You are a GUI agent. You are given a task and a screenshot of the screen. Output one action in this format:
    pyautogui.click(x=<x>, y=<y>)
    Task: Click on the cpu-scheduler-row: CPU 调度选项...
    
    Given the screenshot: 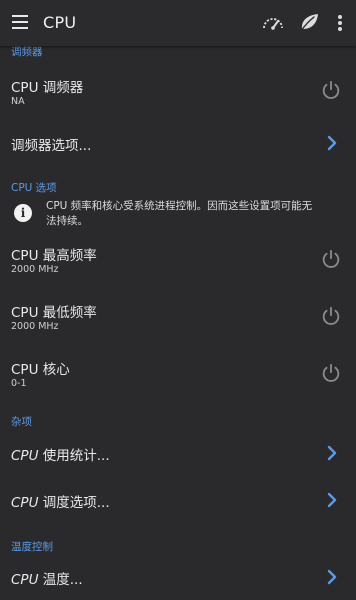 What is the action you would take?
    pyautogui.click(x=178, y=501)
    